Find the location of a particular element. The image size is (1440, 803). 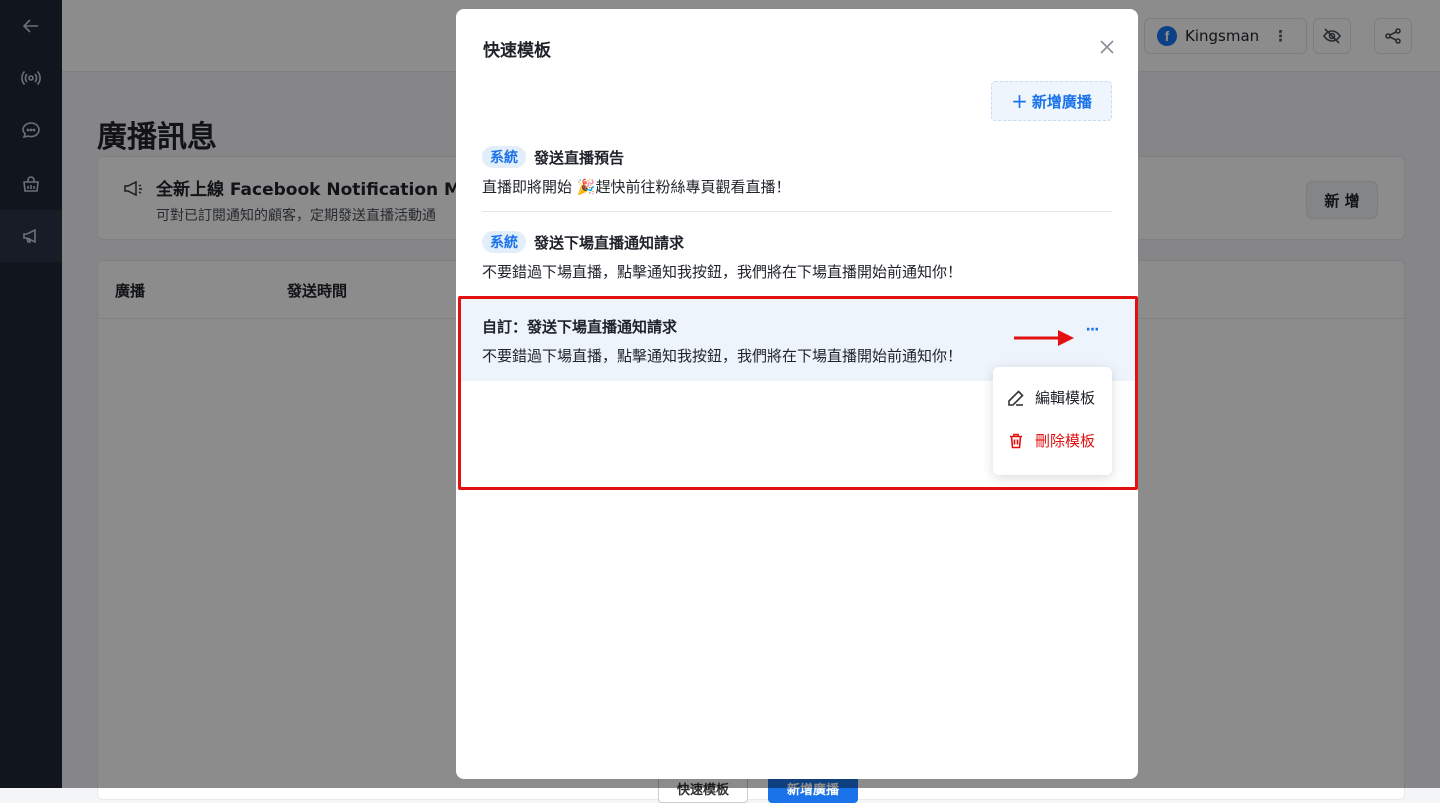

delete-template-label: 刪除模板 is located at coordinates (1065, 441).